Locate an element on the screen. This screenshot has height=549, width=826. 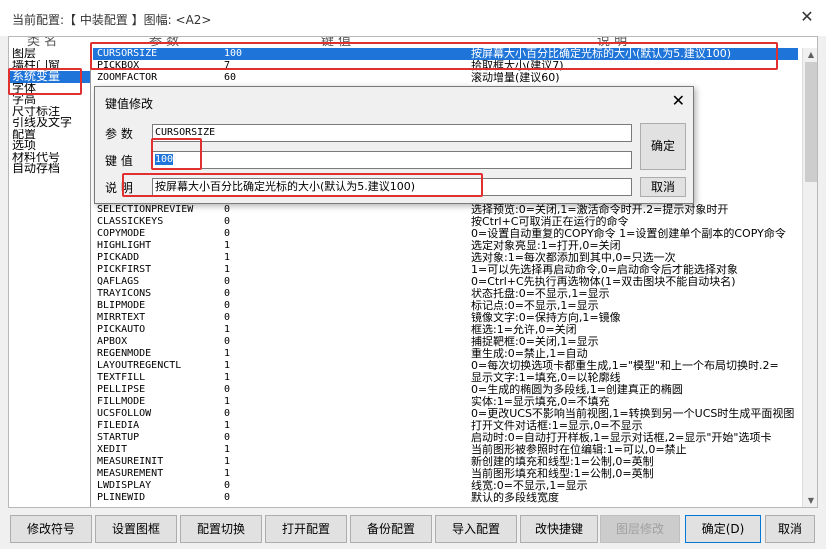
action-button: 设置图框 is located at coordinates (136, 529).